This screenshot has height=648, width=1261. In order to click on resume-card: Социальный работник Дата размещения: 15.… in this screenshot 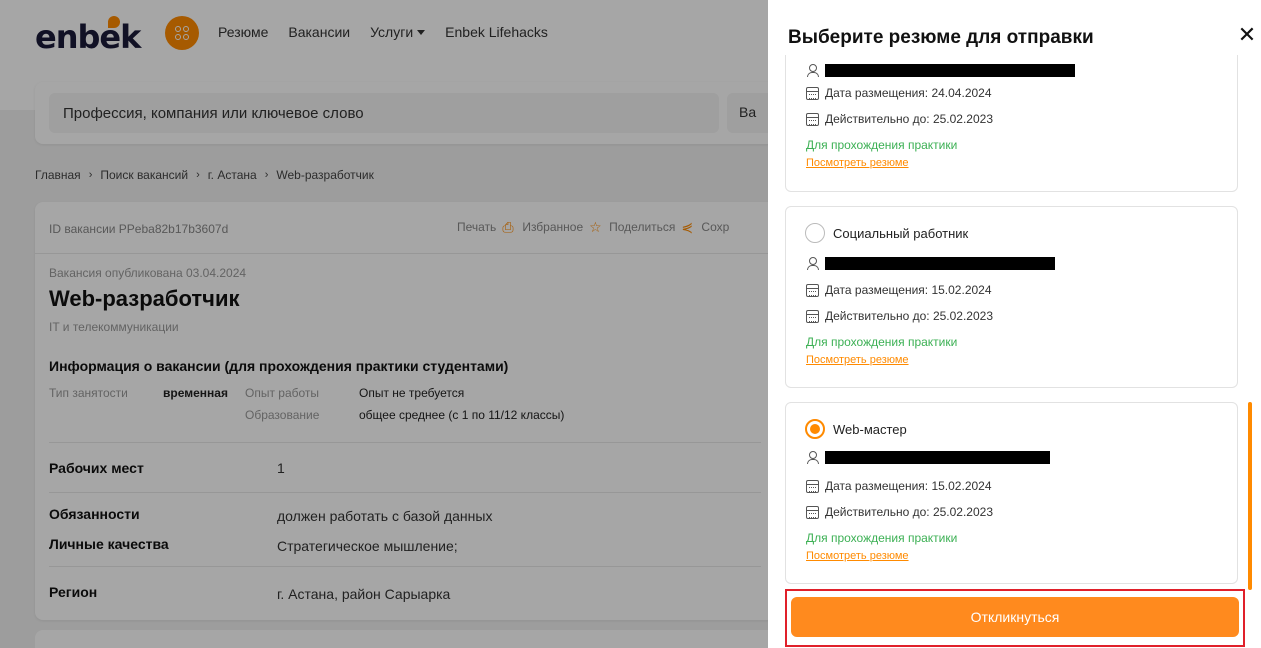, I will do `click(1011, 297)`.